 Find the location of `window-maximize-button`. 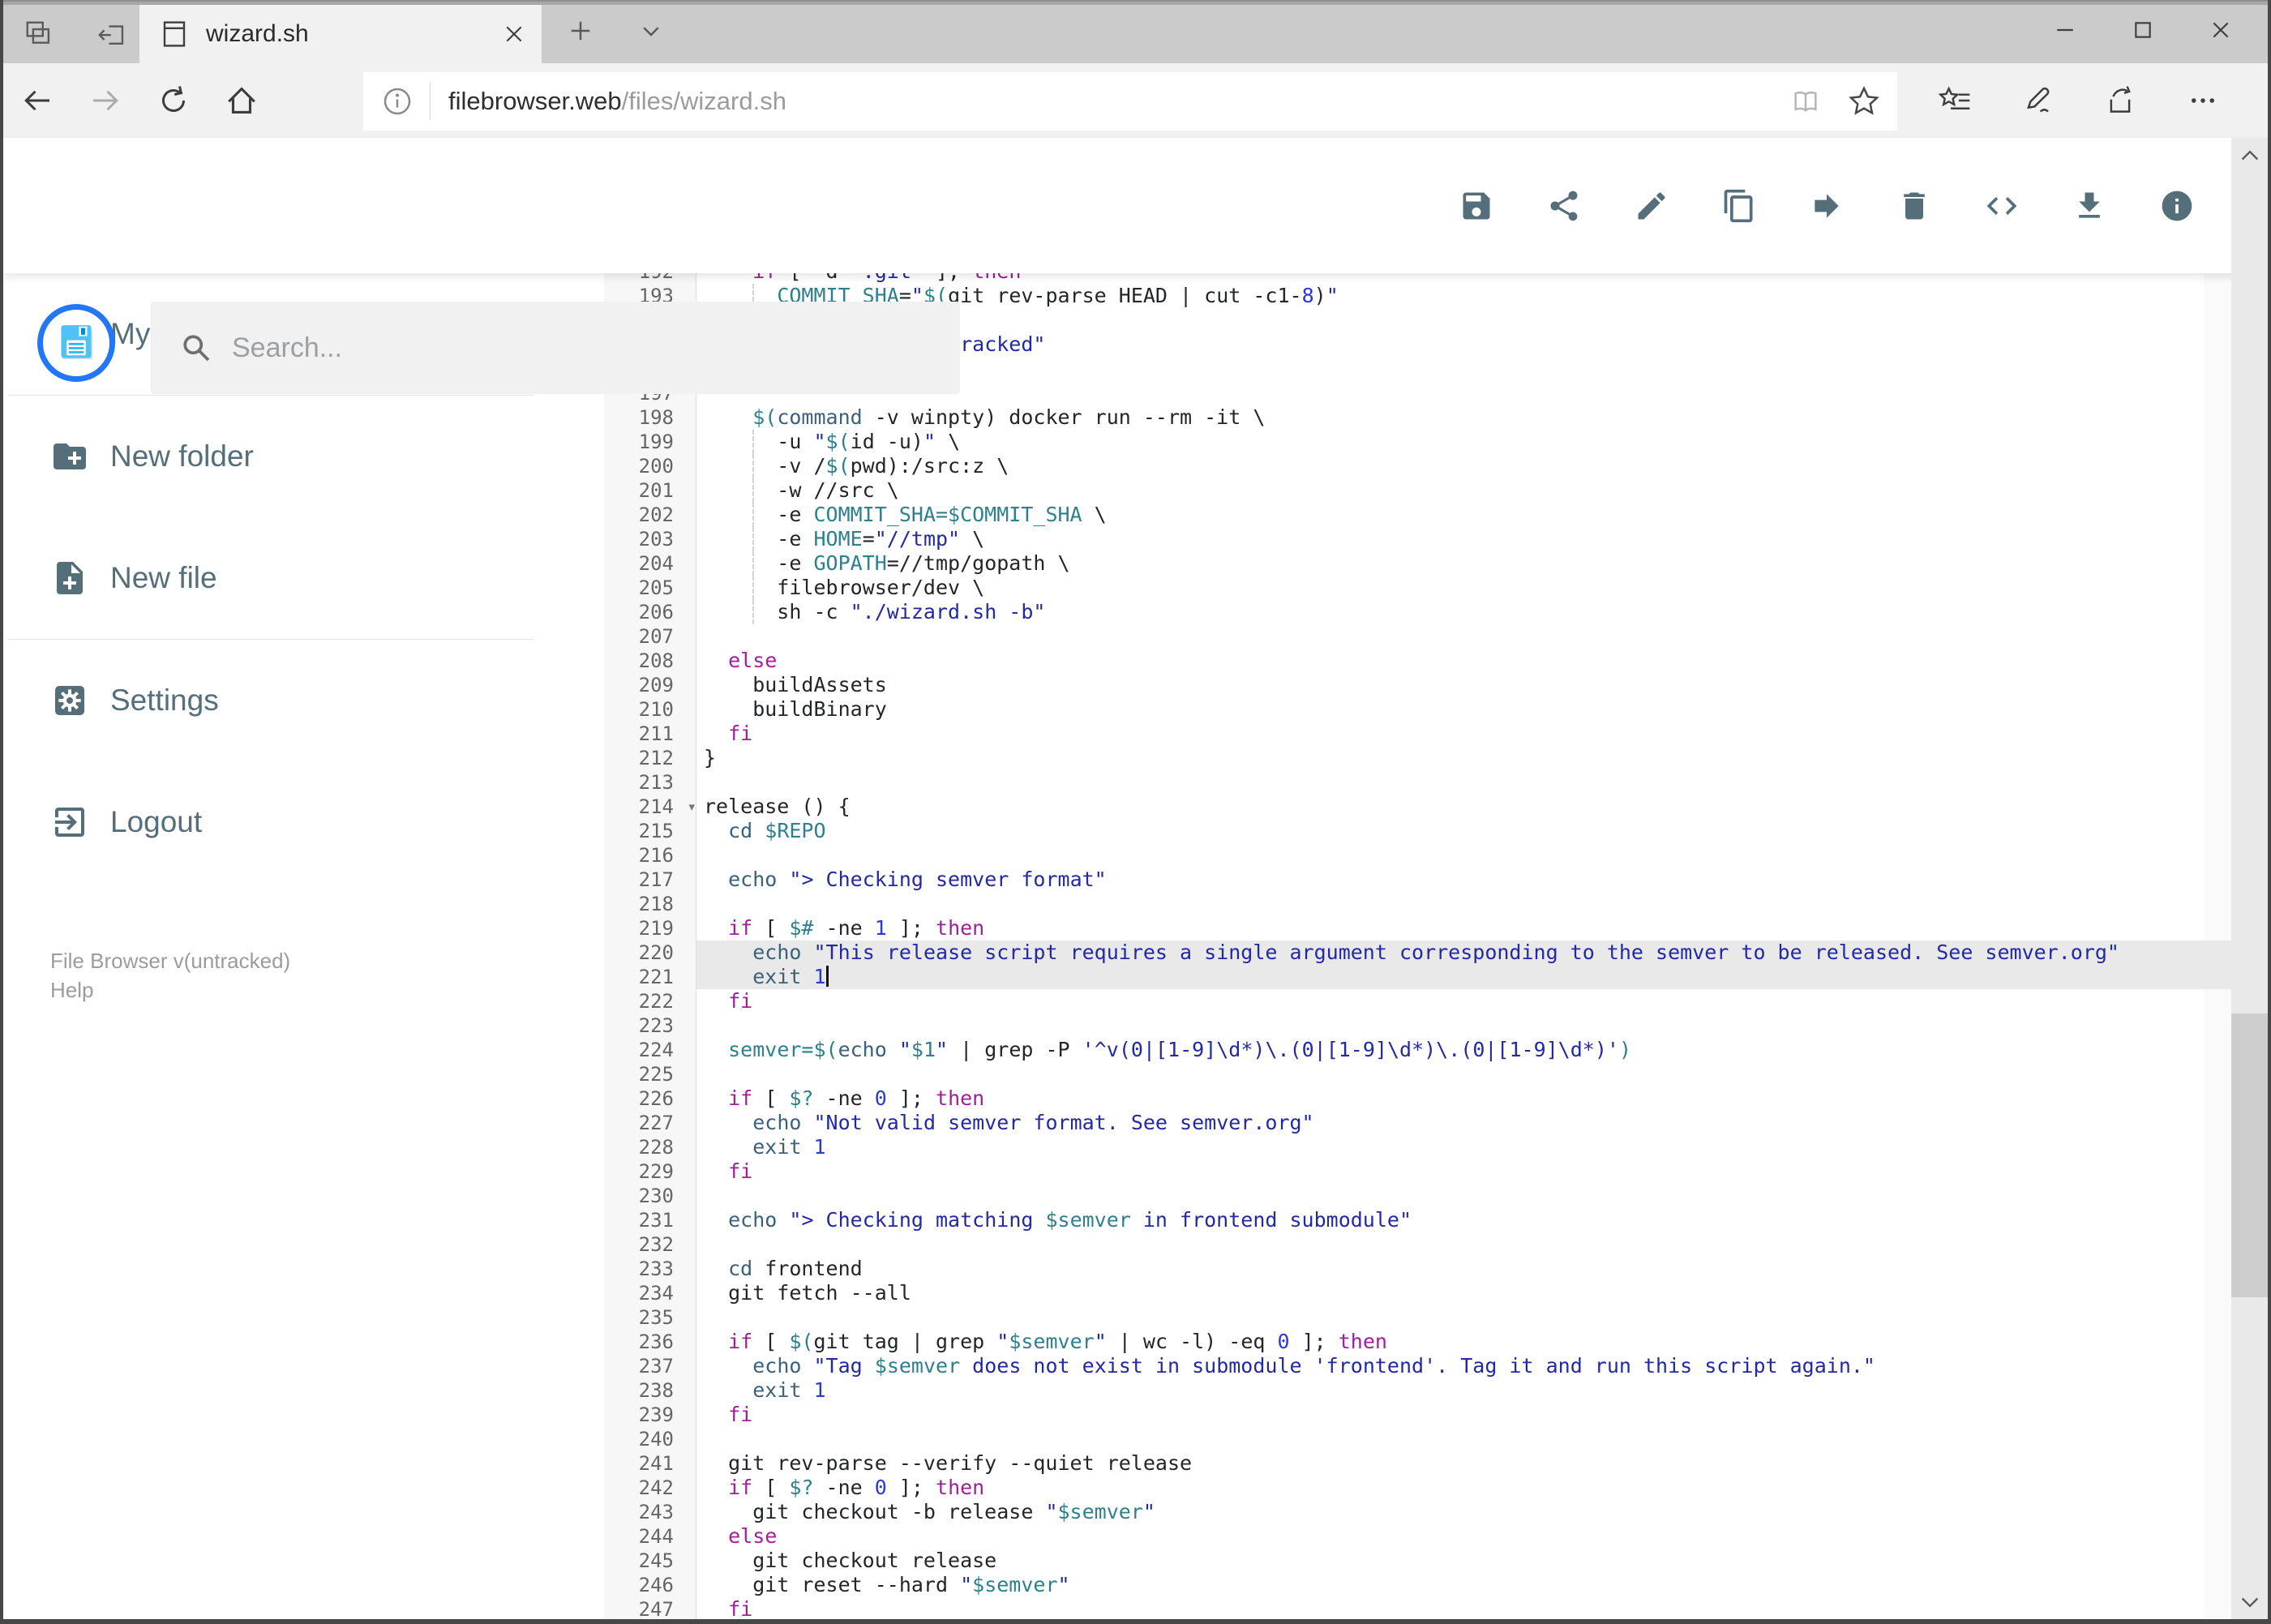

window-maximize-button is located at coordinates (2143, 30).